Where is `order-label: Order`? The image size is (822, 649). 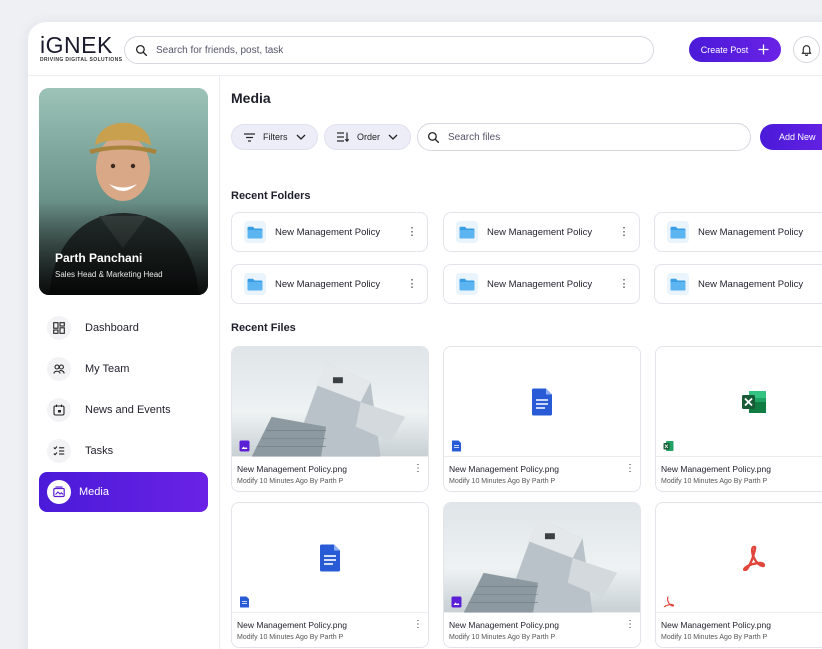
order-label: Order is located at coordinates (369, 137).